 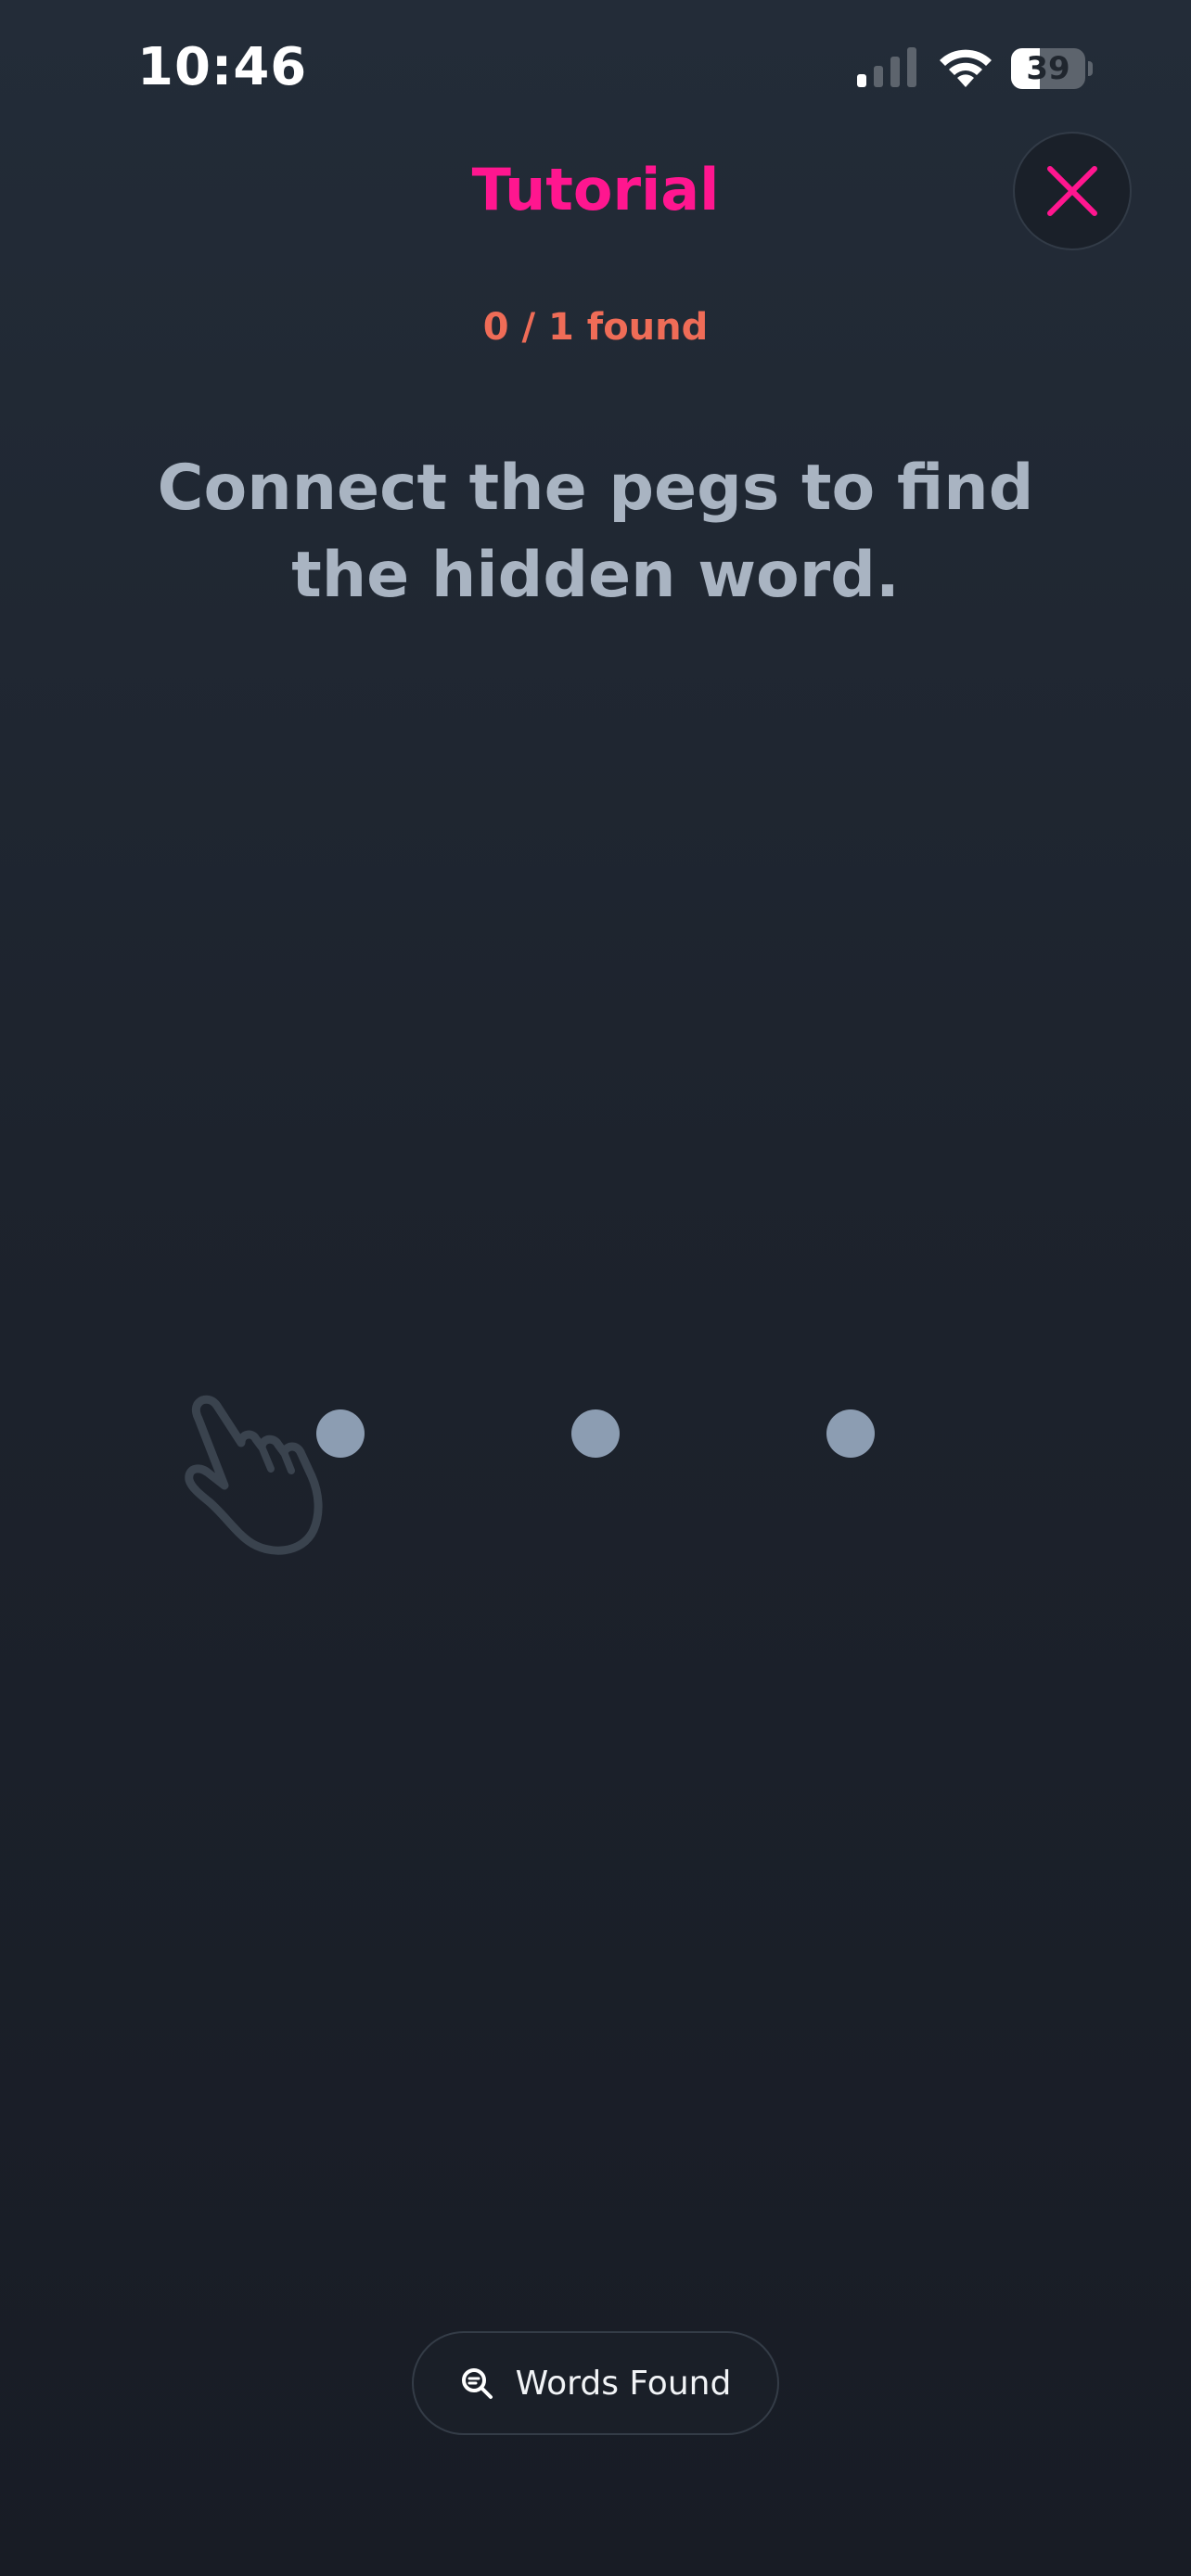 I want to click on wifi-icon, so click(x=966, y=68).